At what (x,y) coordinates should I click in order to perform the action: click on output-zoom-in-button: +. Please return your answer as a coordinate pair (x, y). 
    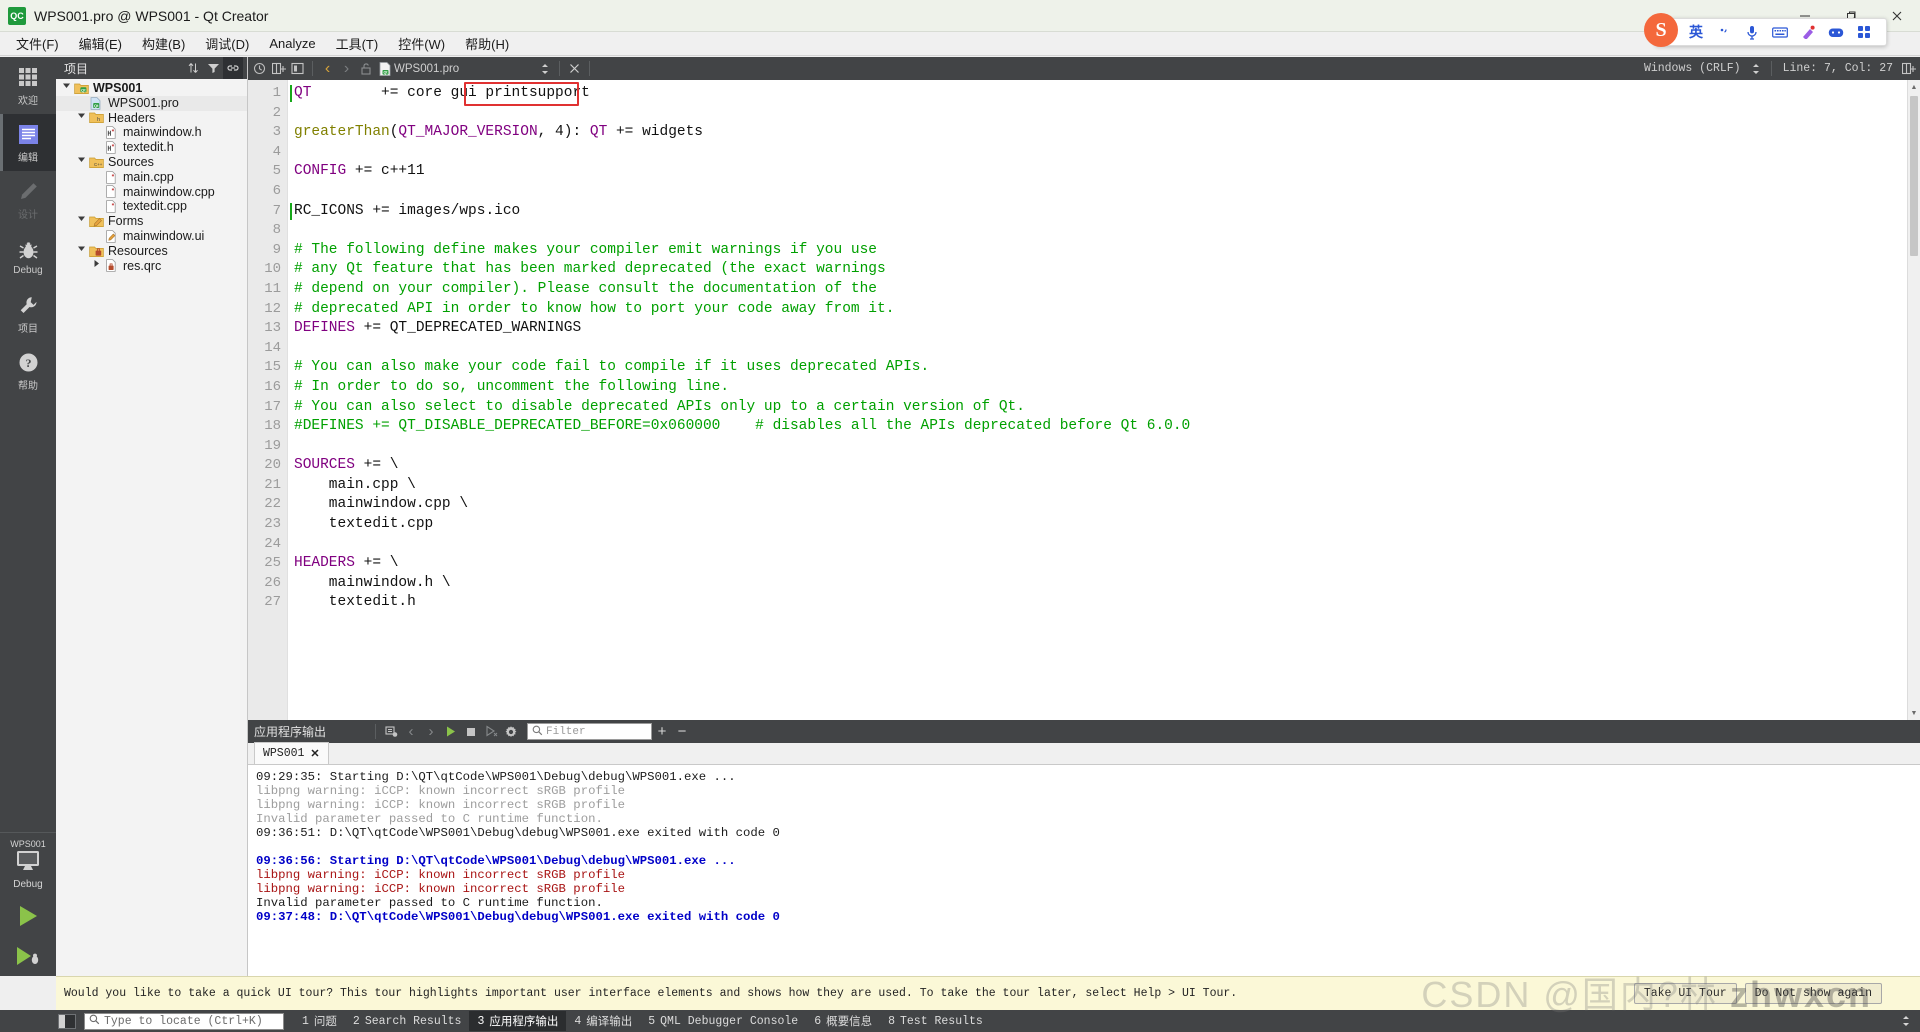
    Looking at the image, I should click on (662, 731).